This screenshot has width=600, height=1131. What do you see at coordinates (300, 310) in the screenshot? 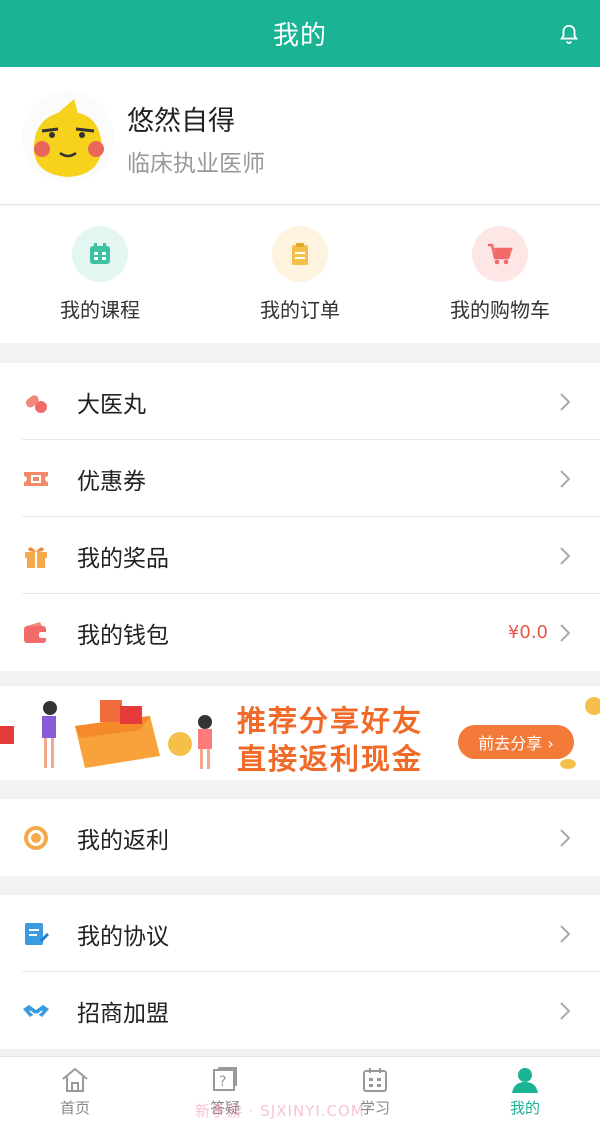
I see `my-orders-label: 我的订单` at bounding box center [300, 310].